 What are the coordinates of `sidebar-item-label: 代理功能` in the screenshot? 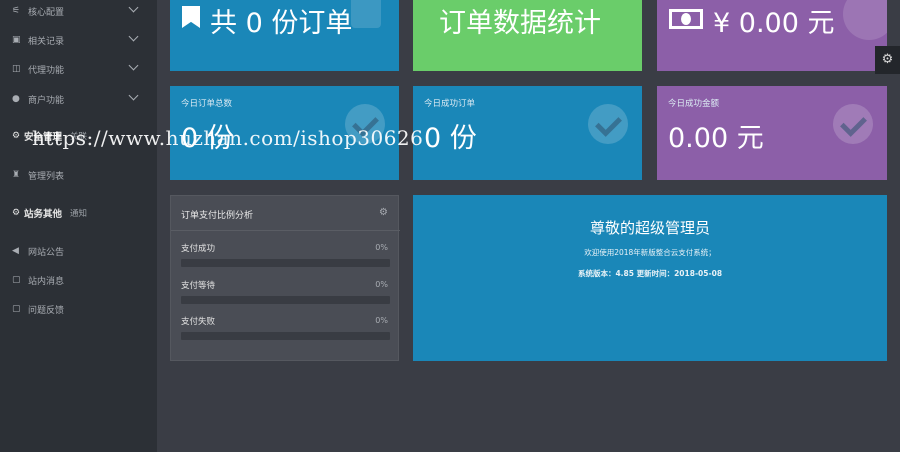 It's located at (46, 70).